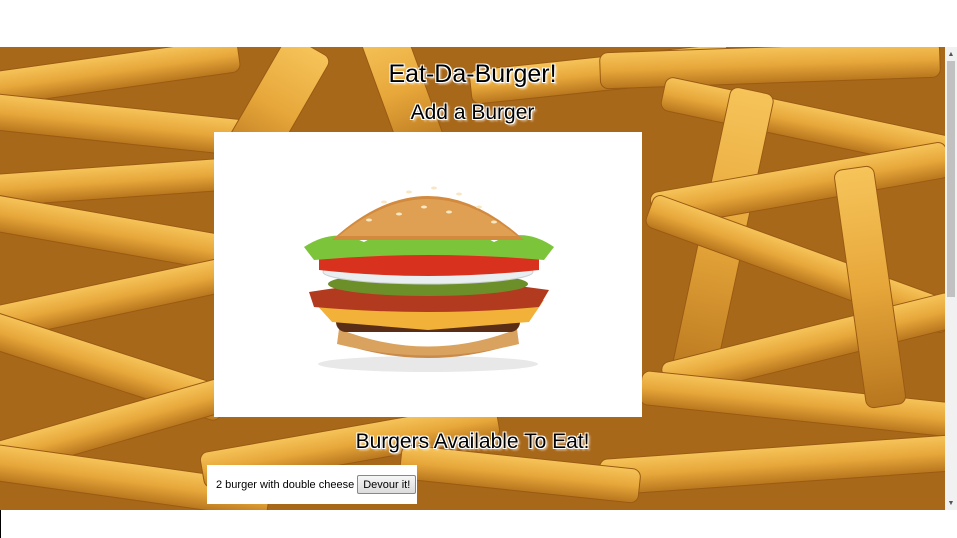 The height and width of the screenshot is (538, 957). I want to click on devour-button: Devour it!, so click(387, 484).